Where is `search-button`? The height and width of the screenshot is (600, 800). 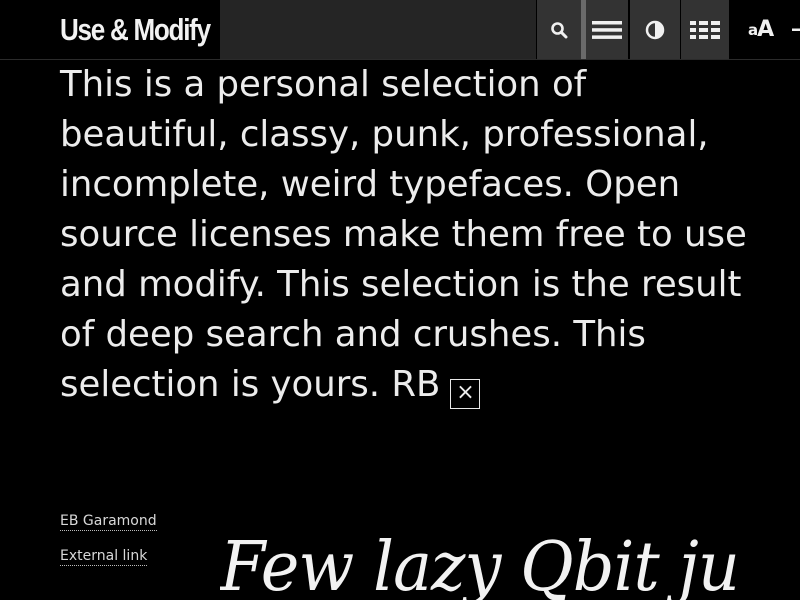
search-button is located at coordinates (559, 29).